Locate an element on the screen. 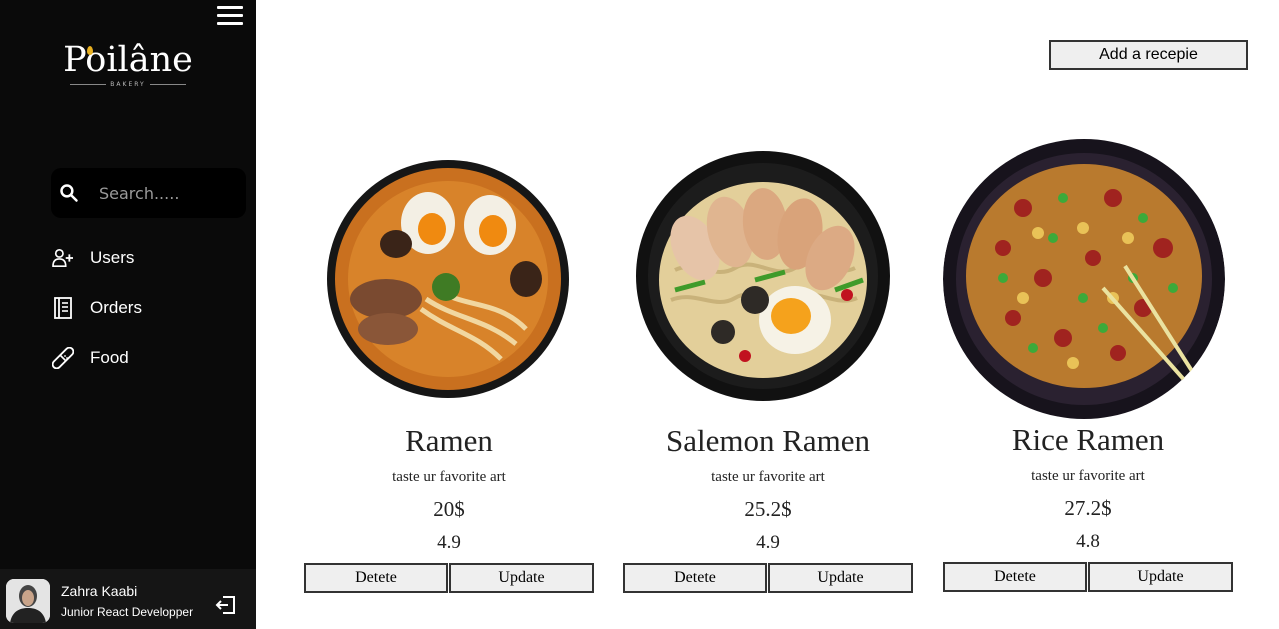 The image size is (1279, 629). card-title: Rice Ramen is located at coordinates (1088, 439).